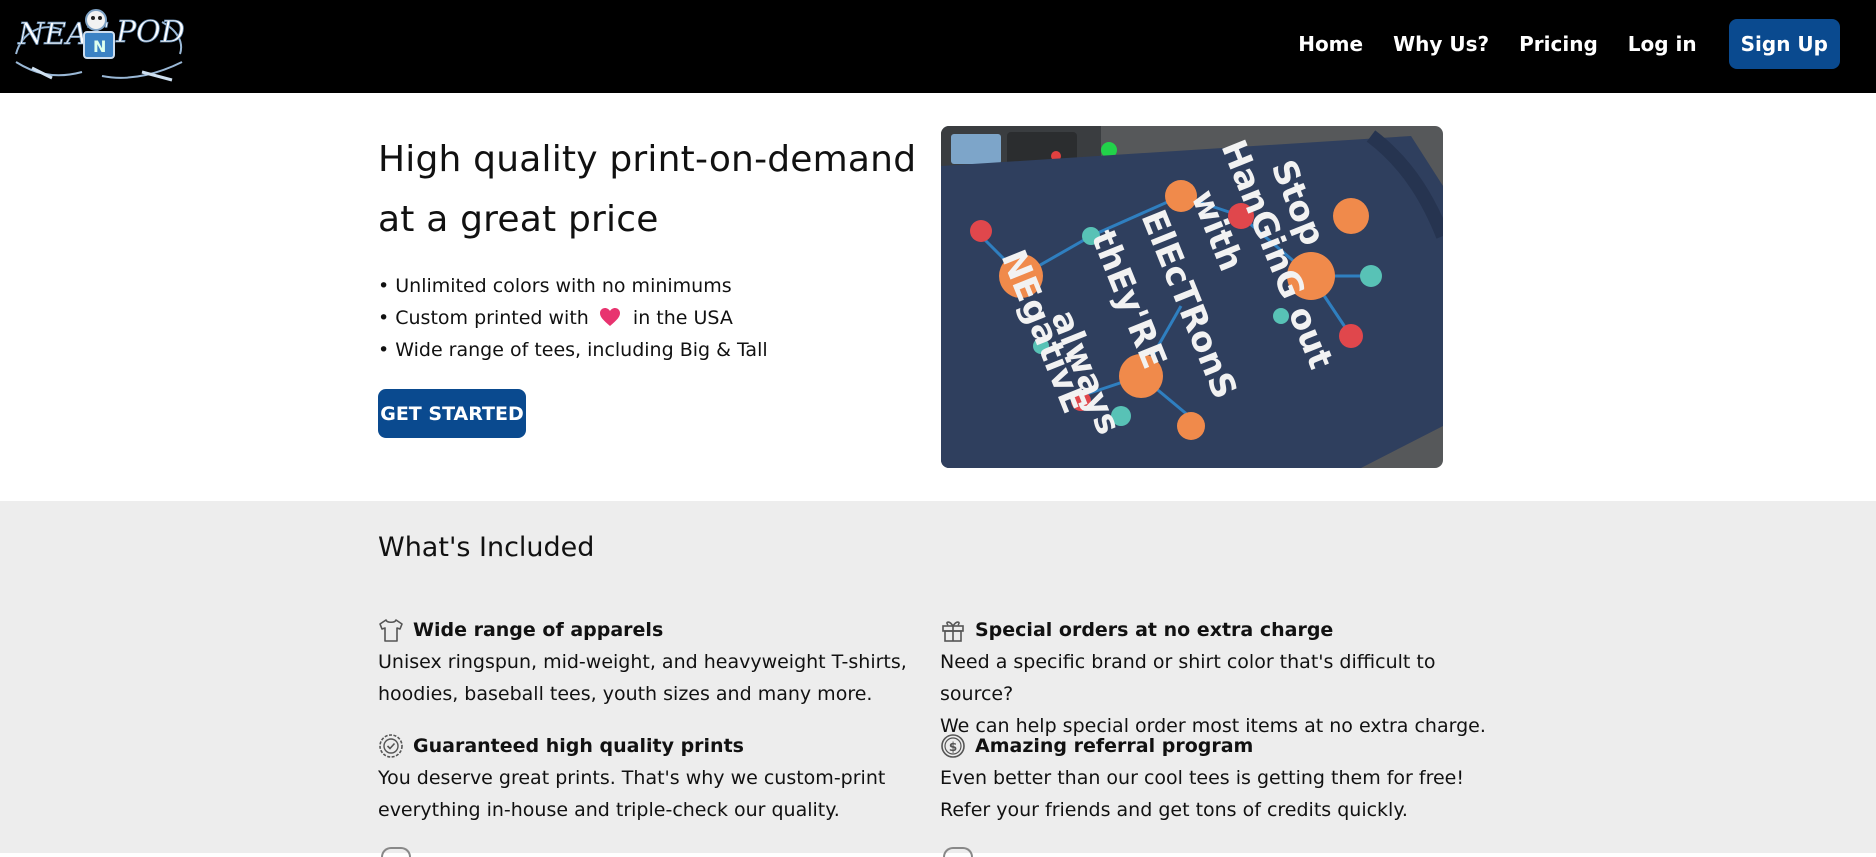 This screenshot has width=1876, height=857. What do you see at coordinates (452, 413) in the screenshot?
I see `get-started-button: GET STARTED` at bounding box center [452, 413].